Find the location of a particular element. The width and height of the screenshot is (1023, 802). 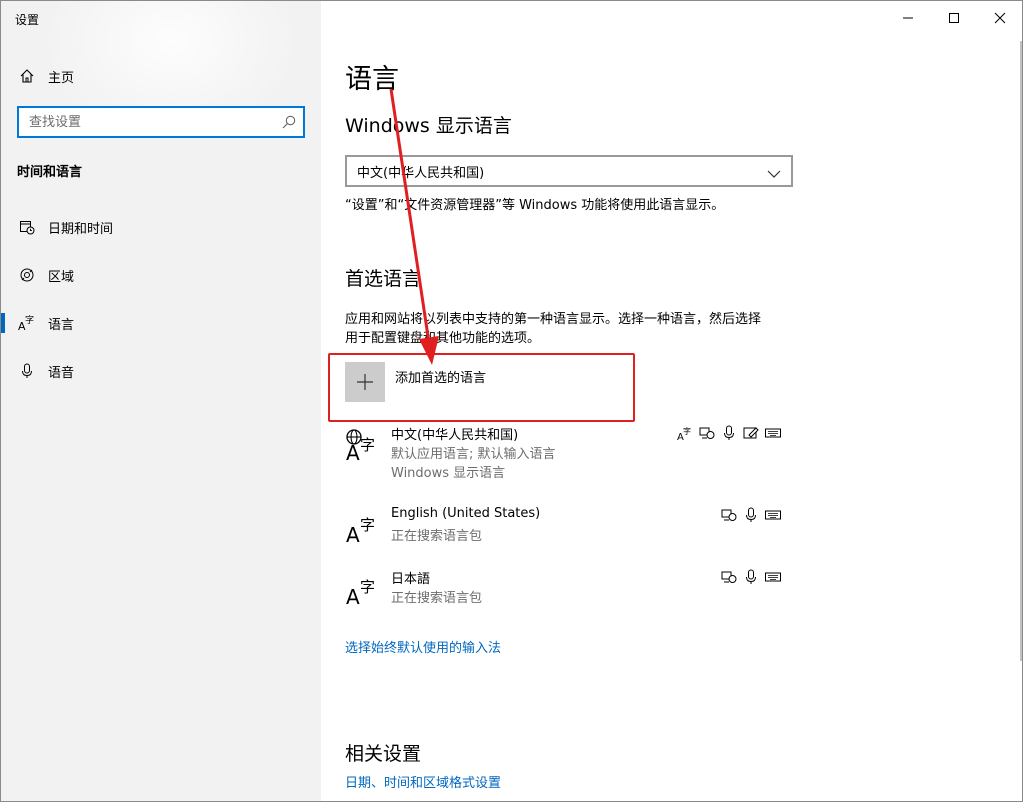

chevron-down-icon is located at coordinates (774, 171).